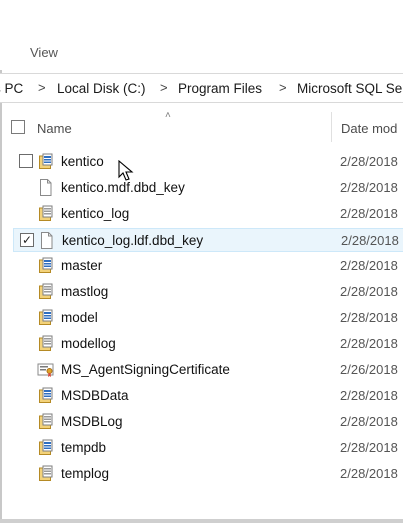  Describe the element at coordinates (208, 162) in the screenshot. I see `file-row: kentico 2/28/2018` at that location.